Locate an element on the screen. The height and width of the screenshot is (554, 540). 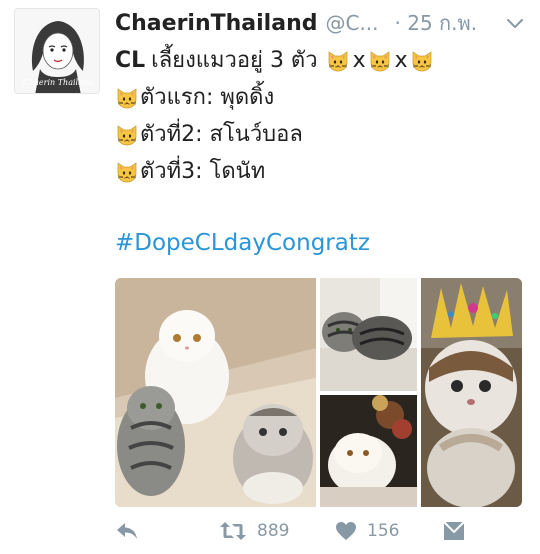
tweet-timestamp: 25 ก.พ. is located at coordinates (436, 23).